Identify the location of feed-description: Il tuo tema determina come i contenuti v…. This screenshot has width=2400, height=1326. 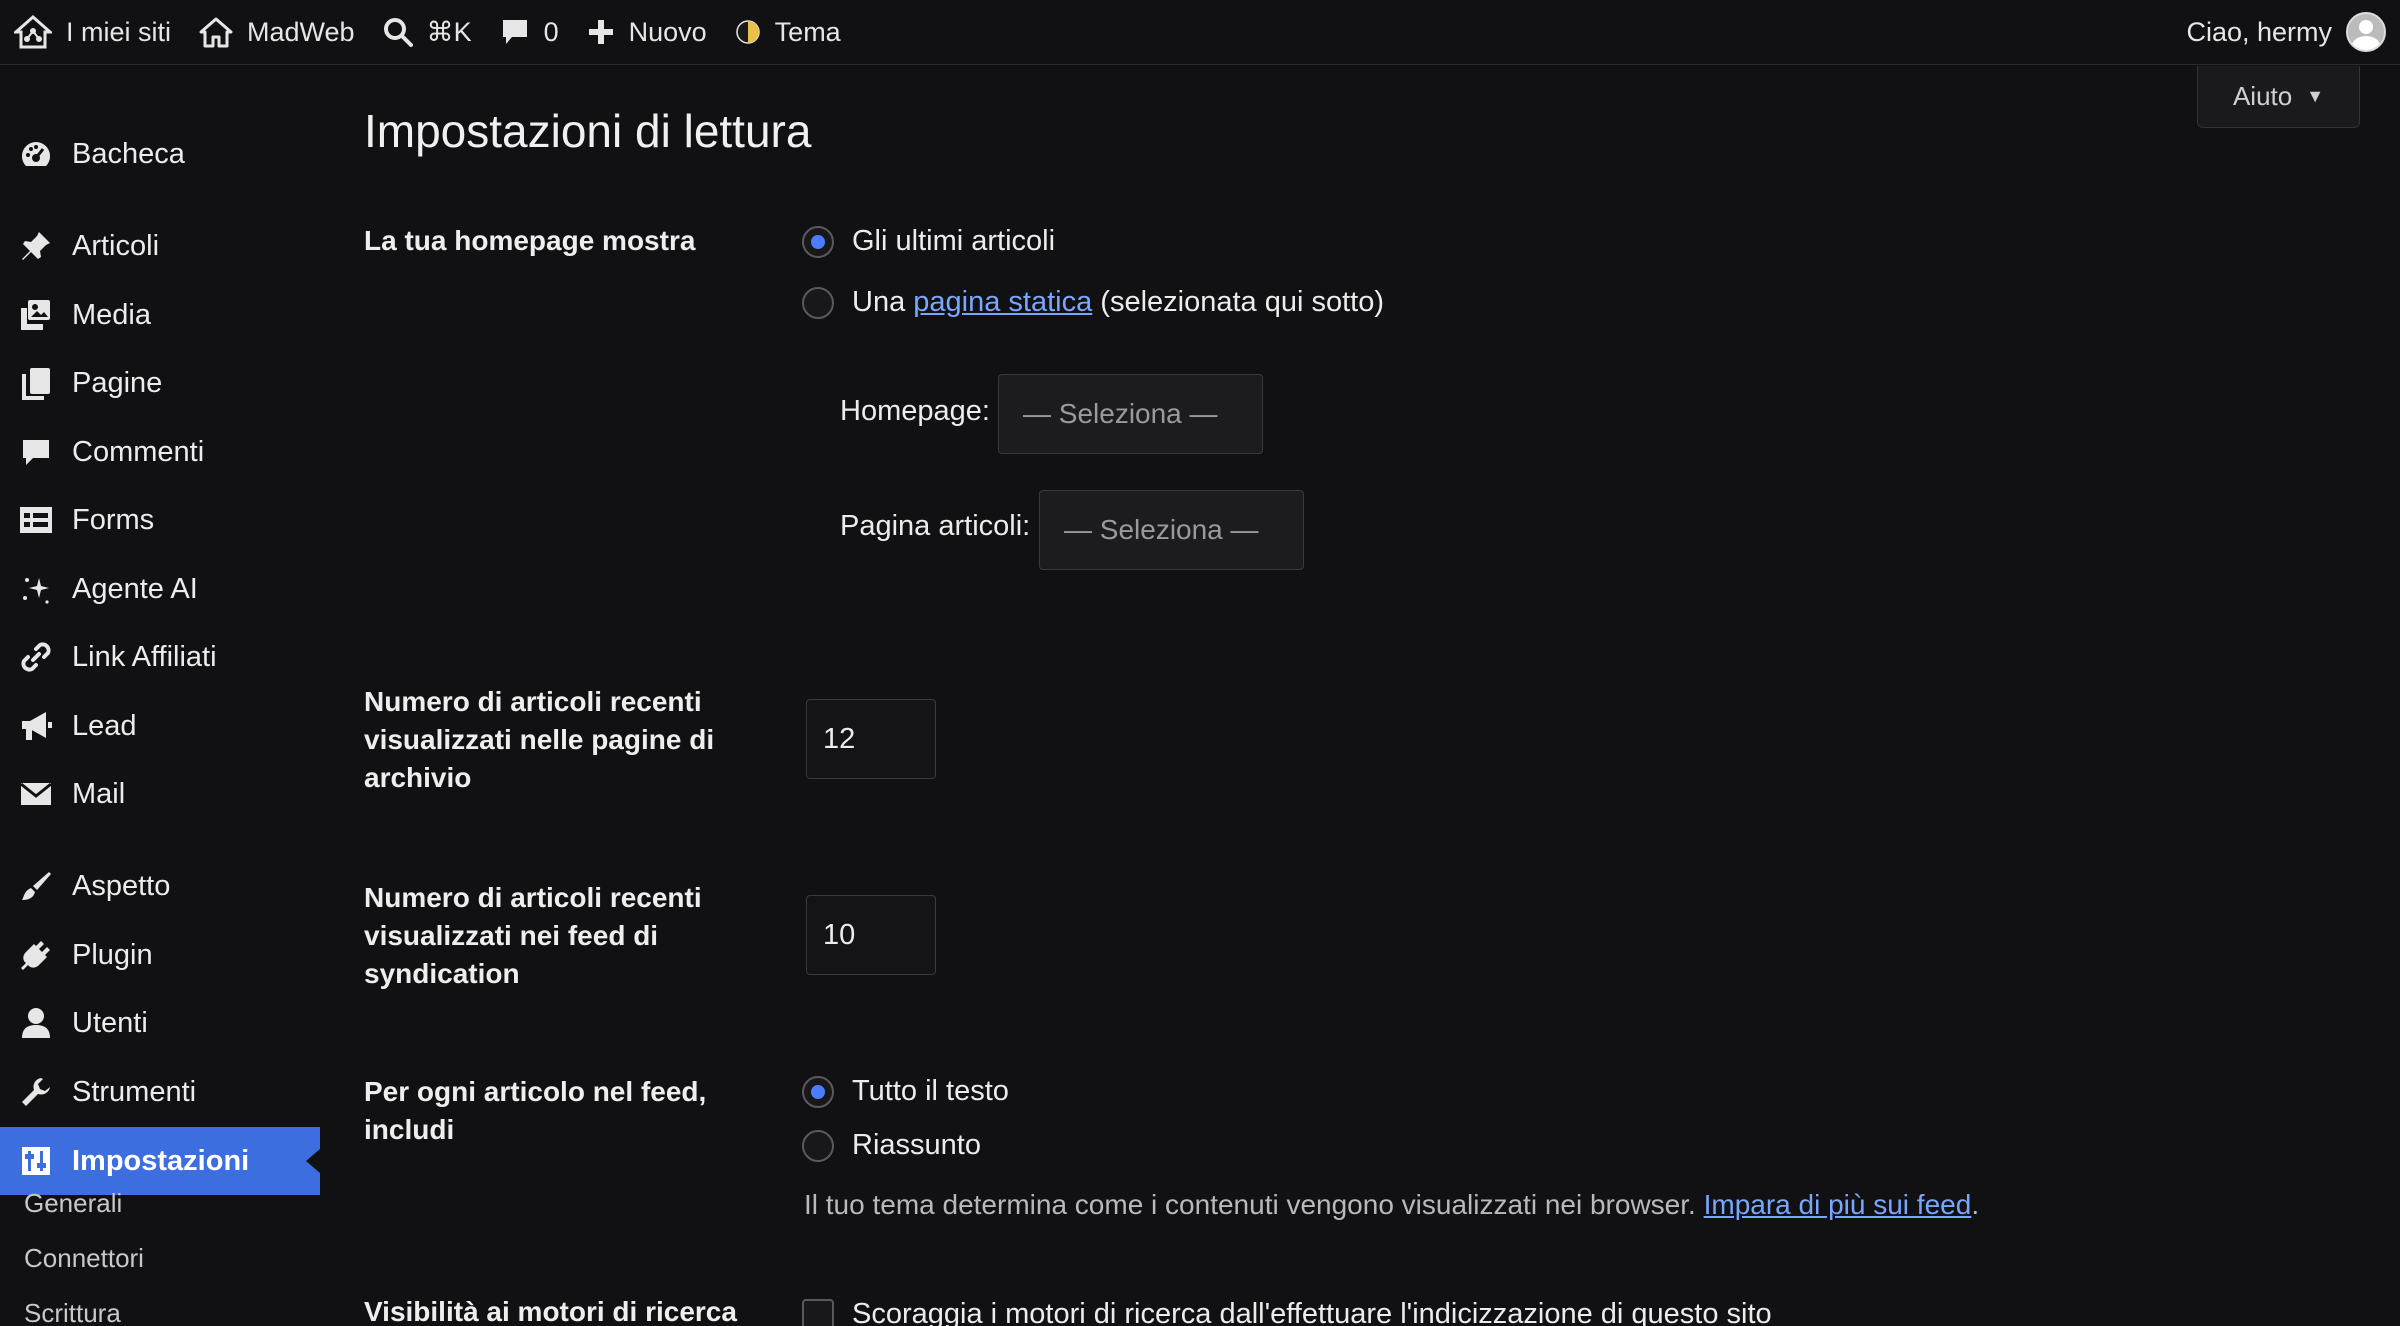
(1391, 1205).